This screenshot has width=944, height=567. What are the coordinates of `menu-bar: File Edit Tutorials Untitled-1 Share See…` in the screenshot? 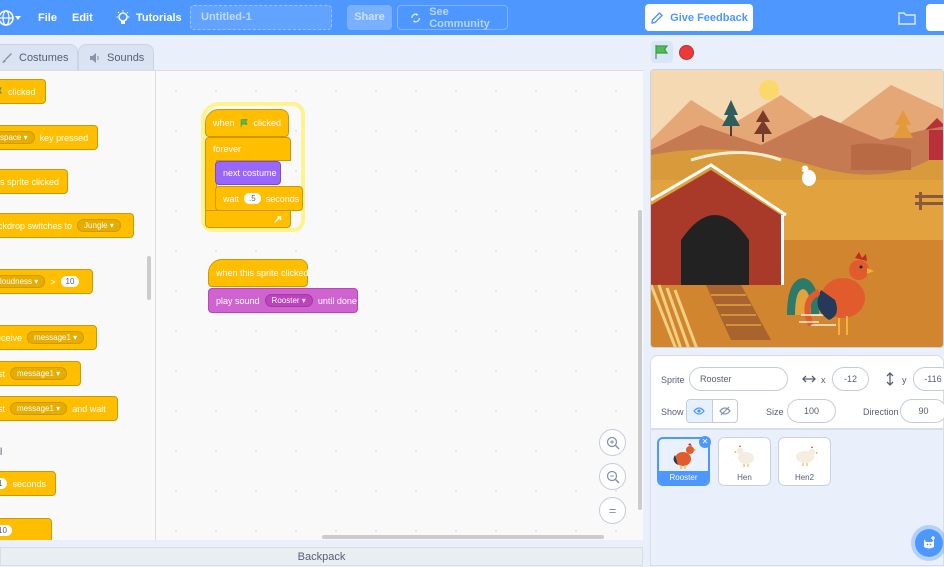 It's located at (472, 17).